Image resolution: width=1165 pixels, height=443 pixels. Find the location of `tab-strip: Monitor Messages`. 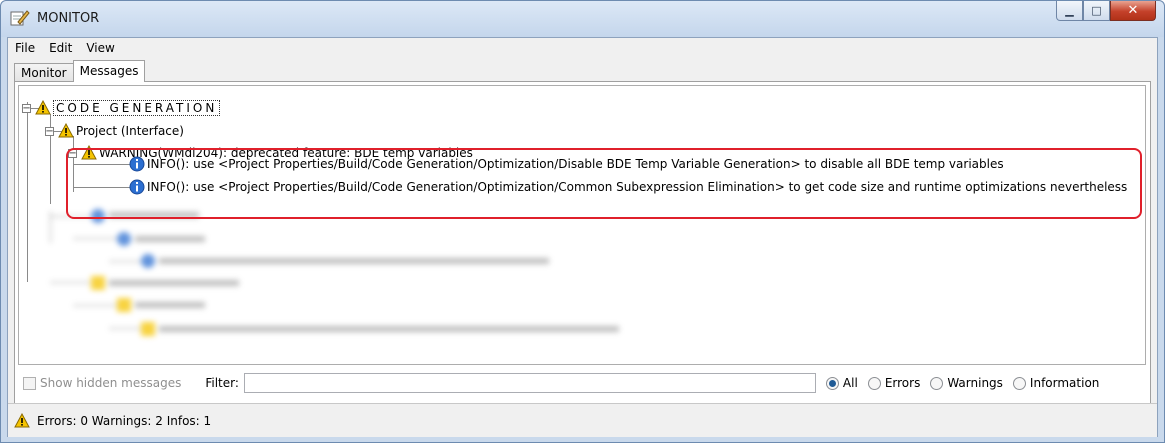

tab-strip: Monitor Messages is located at coordinates (80, 71).